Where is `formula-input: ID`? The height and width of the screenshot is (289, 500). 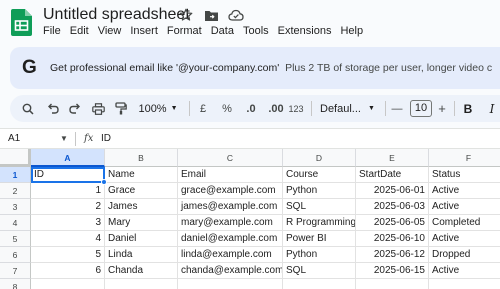 formula-input: ID is located at coordinates (106, 139).